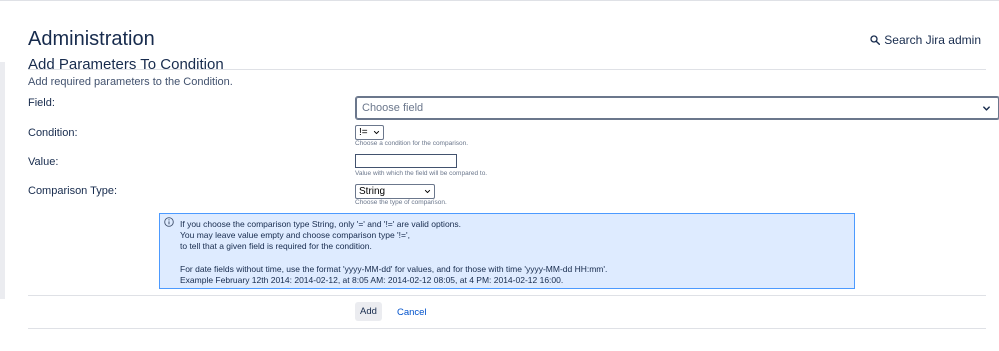 The image size is (999, 351). I want to click on comparison-type-select: String, so click(395, 191).